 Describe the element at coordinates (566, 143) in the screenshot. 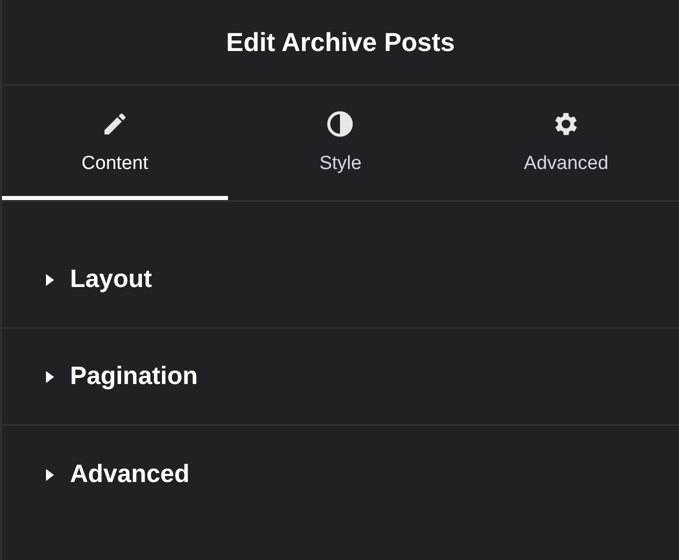

I see `tab: Advanced` at that location.